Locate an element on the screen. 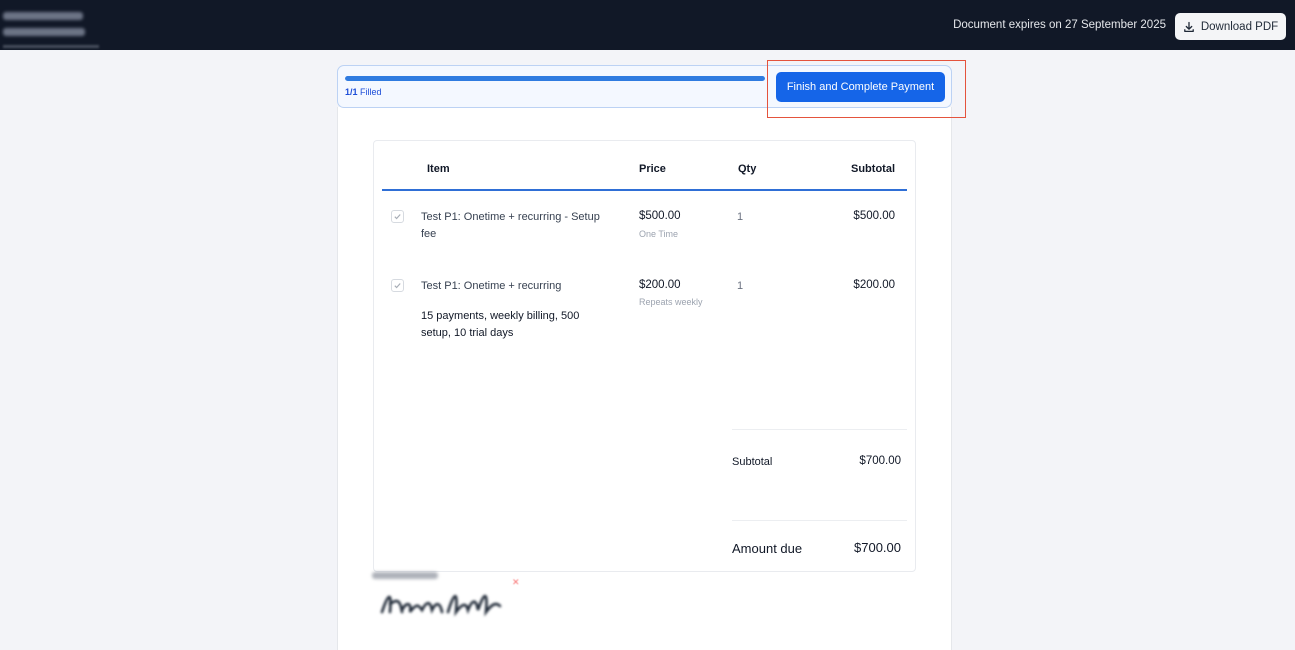 The height and width of the screenshot is (650, 1295). row-2-frequency: Repeats weekly is located at coordinates (671, 302).